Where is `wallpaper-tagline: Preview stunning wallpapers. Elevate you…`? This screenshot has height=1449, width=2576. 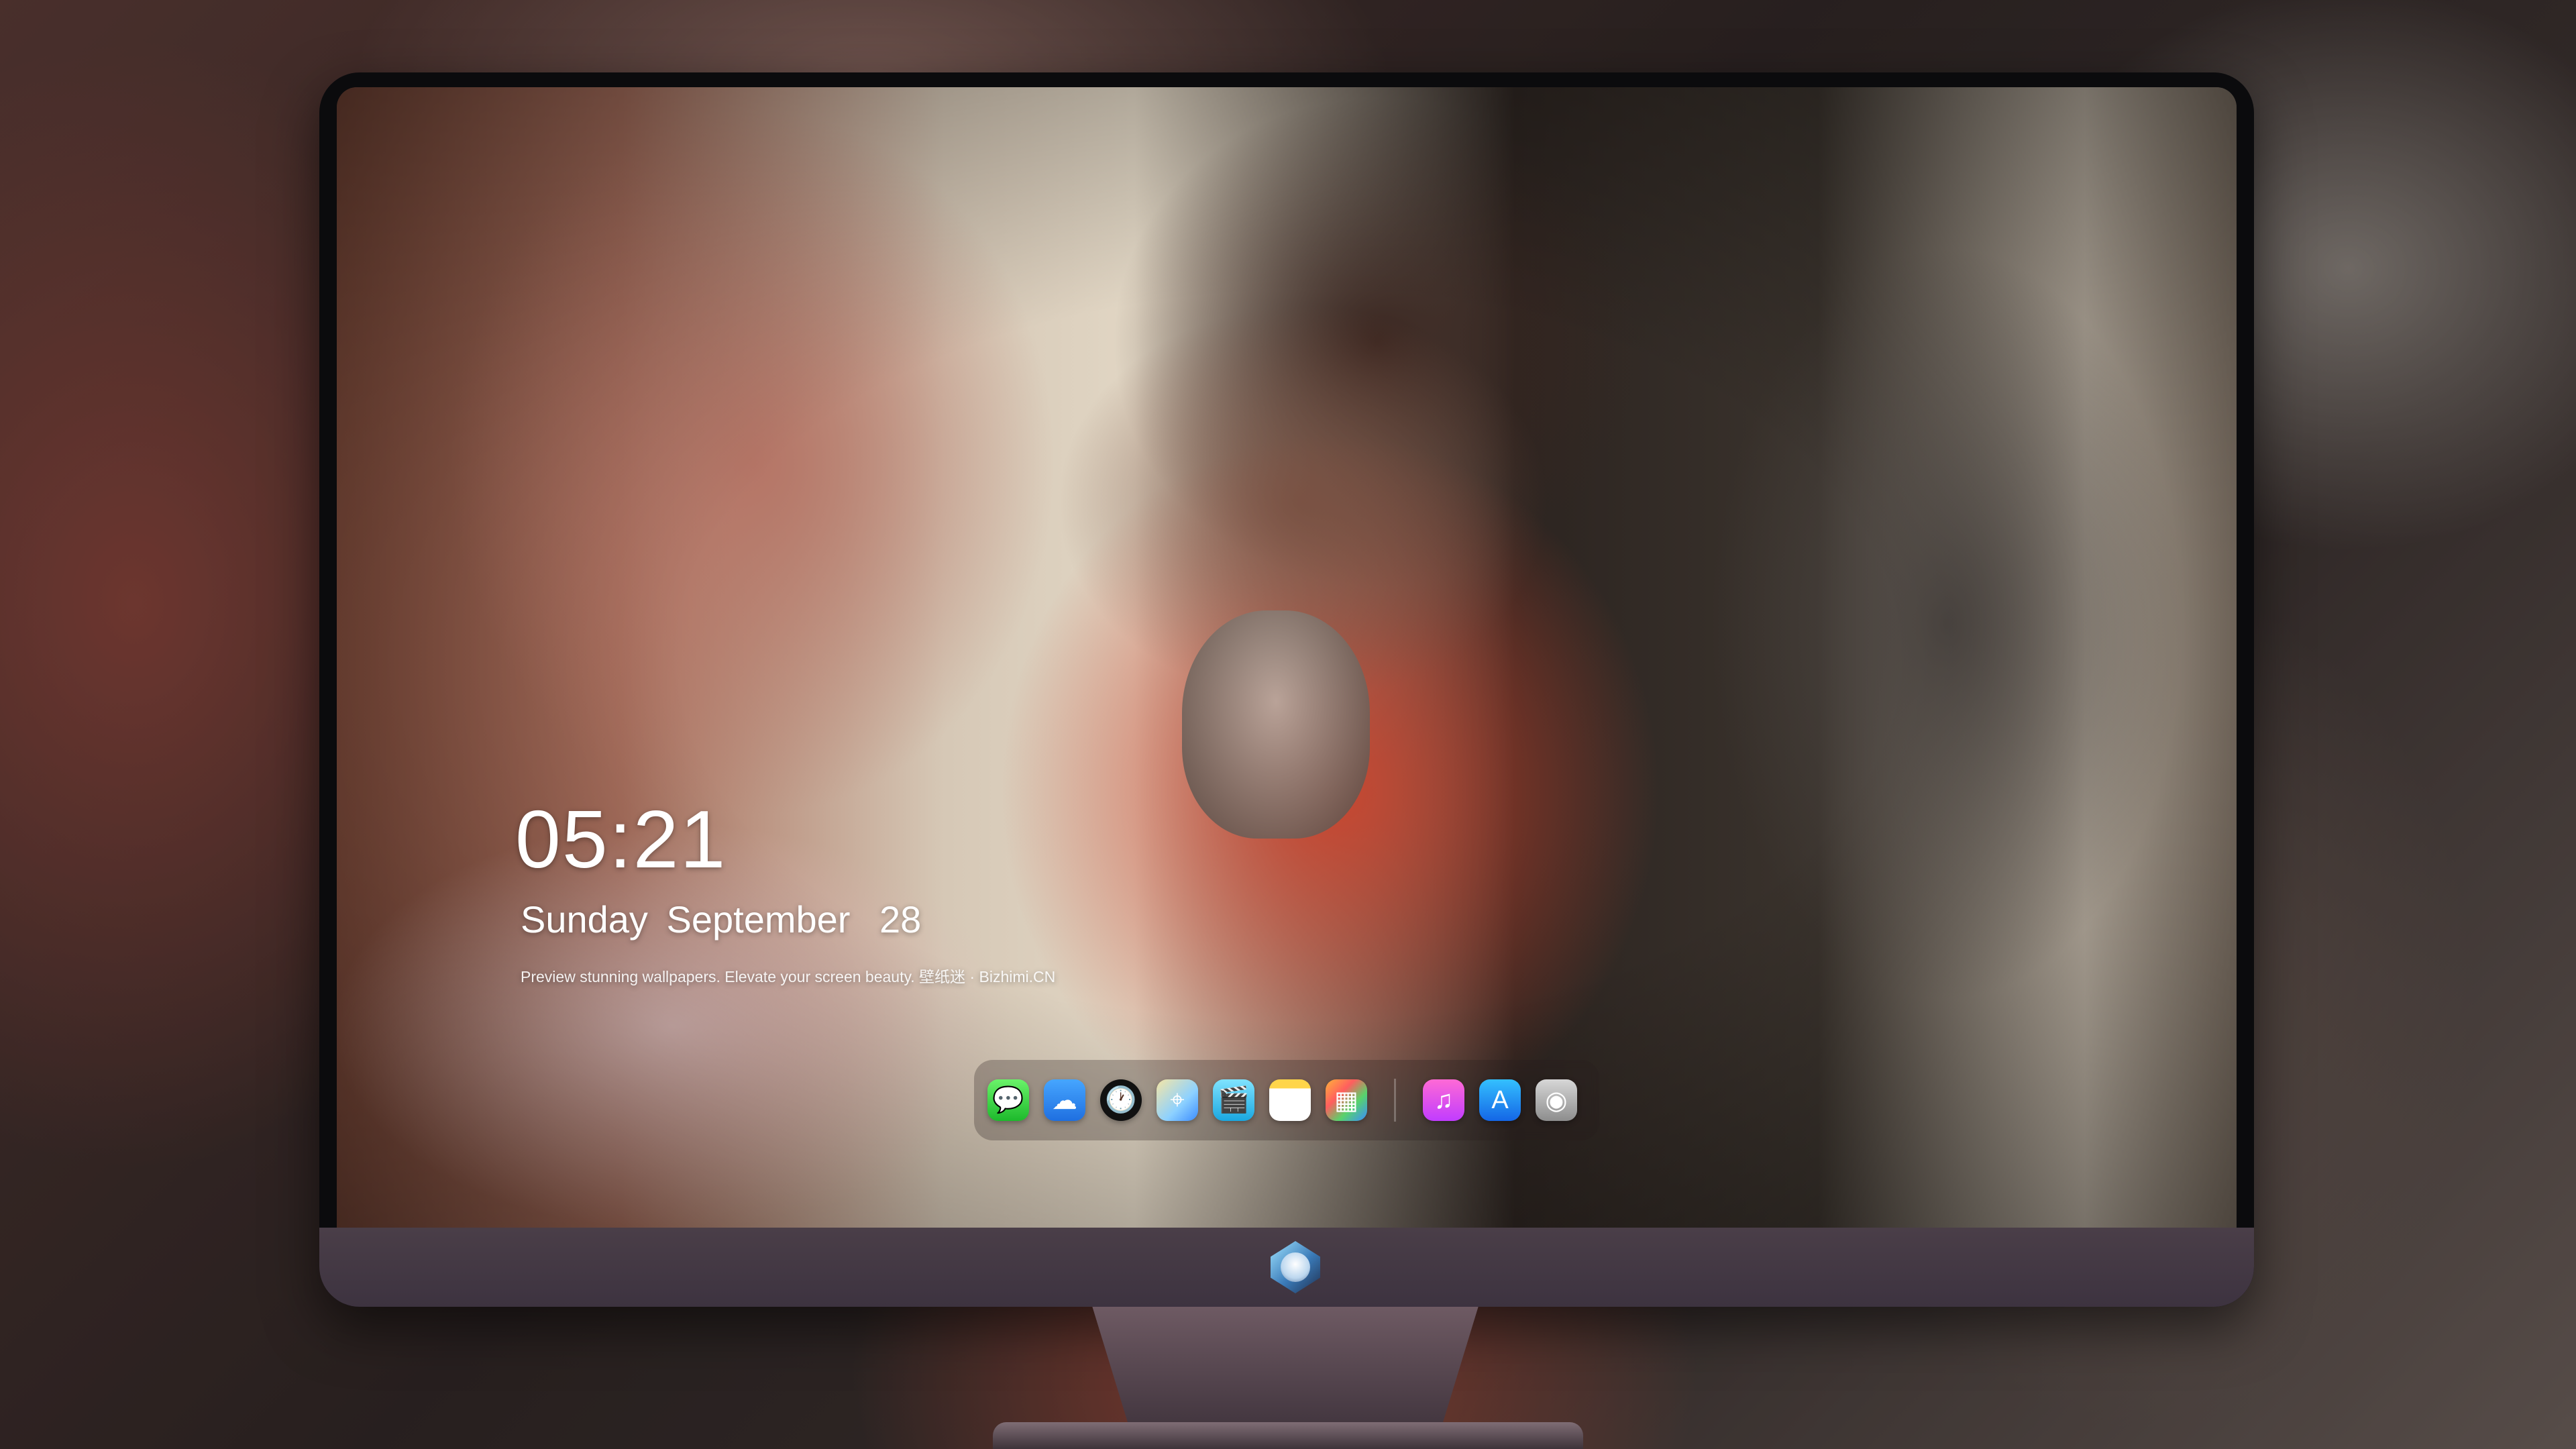 wallpaper-tagline: Preview stunning wallpapers. Elevate you… is located at coordinates (788, 976).